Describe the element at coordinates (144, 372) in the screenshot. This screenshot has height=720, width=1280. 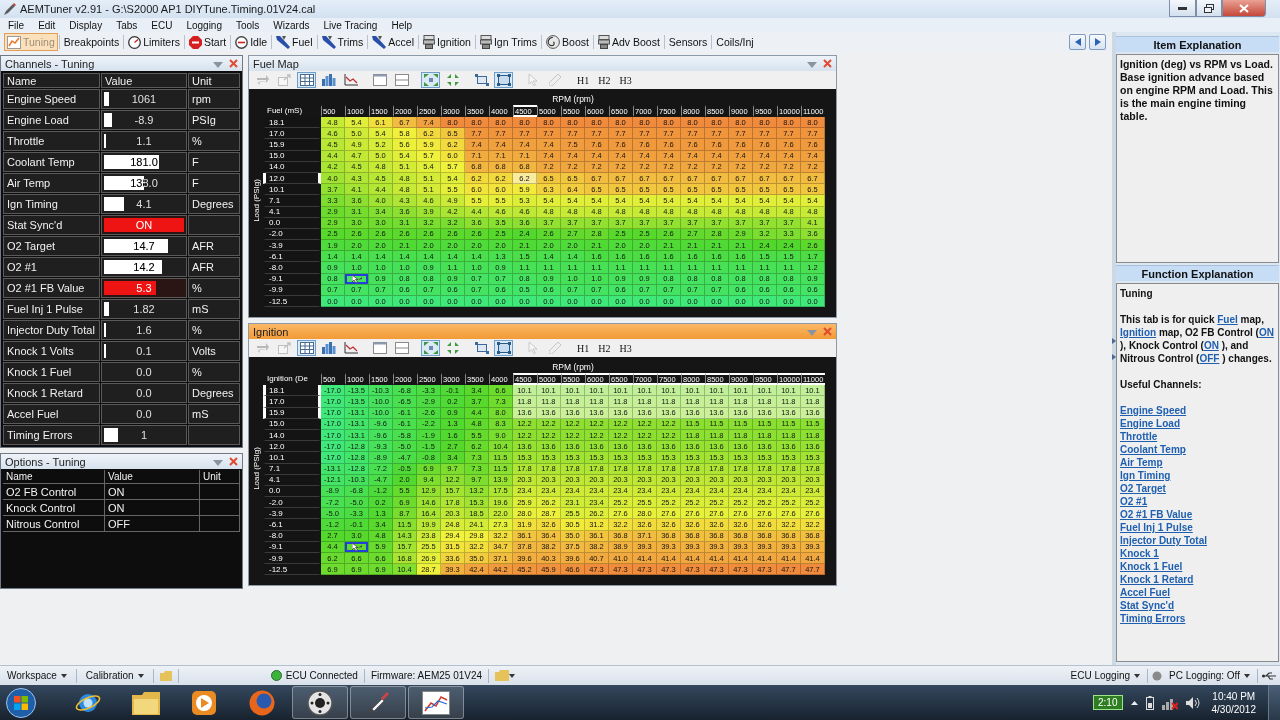
I see `channel-value: 0.0` at that location.